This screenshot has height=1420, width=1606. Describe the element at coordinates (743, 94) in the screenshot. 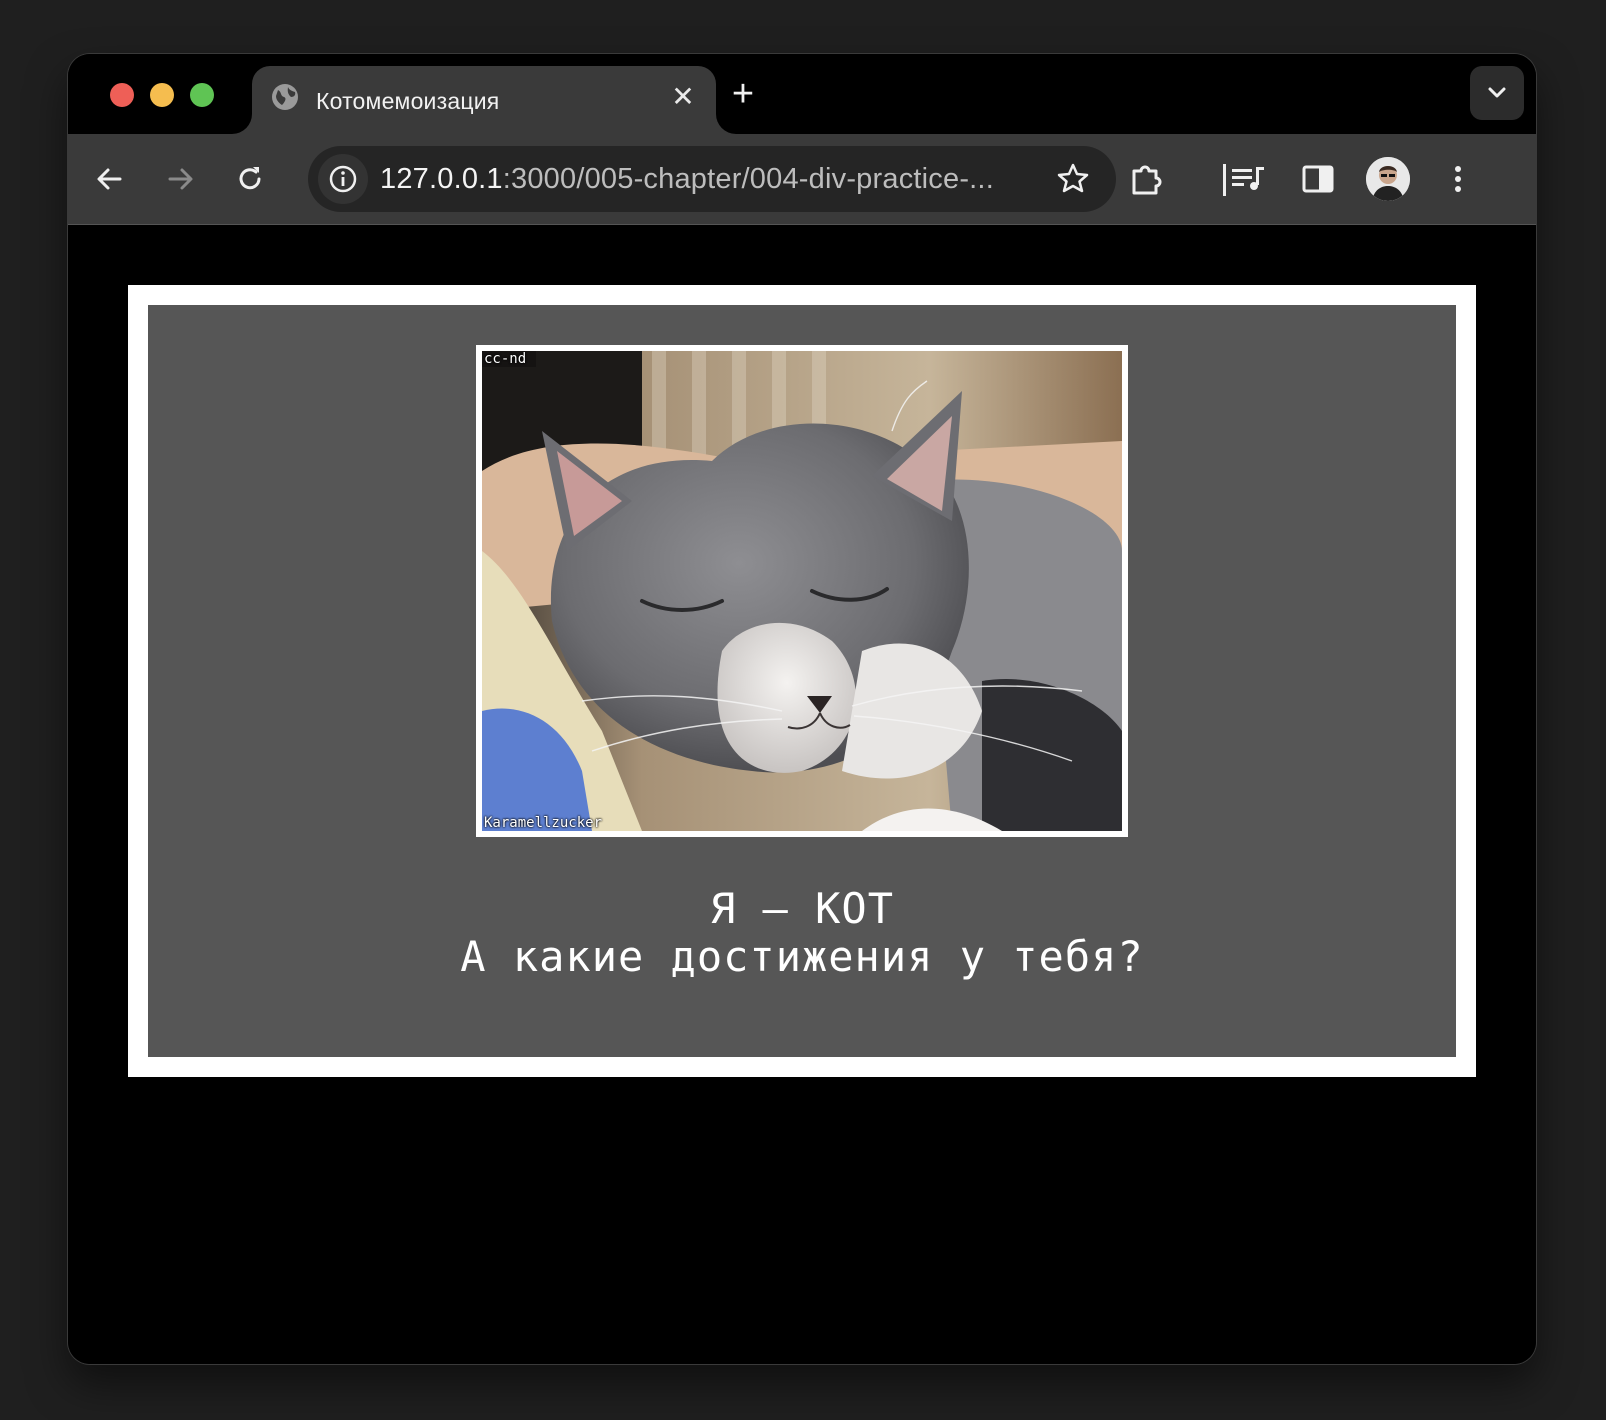

I see `new-tab-button: +` at that location.